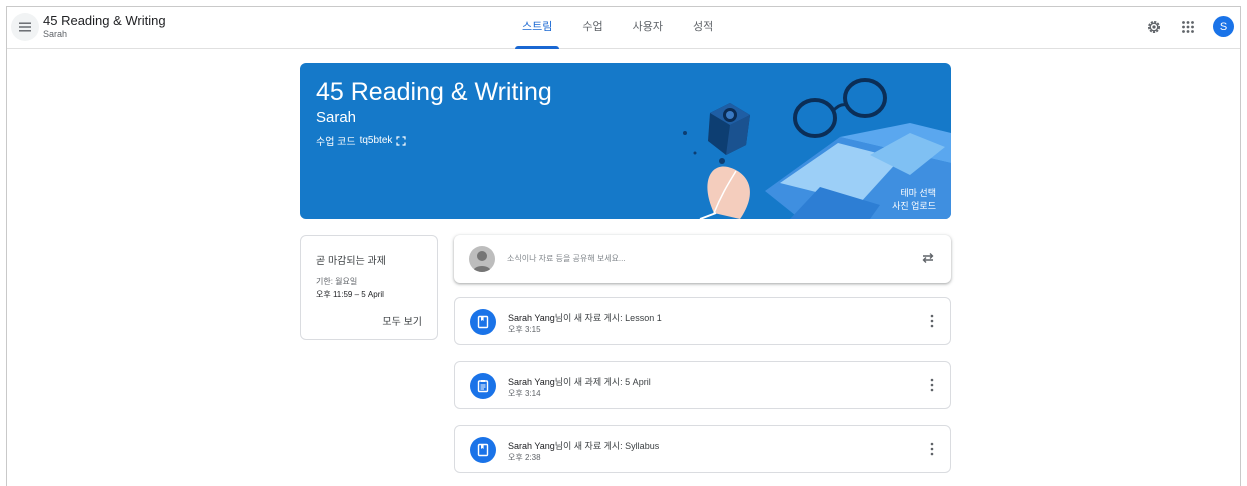 Image resolution: width=1247 pixels, height=486 pixels. Describe the element at coordinates (702, 321) in the screenshot. I see `stream-post: Sarah Yang님이 새 자료 게시: Lesson 1 오후 3:15` at that location.